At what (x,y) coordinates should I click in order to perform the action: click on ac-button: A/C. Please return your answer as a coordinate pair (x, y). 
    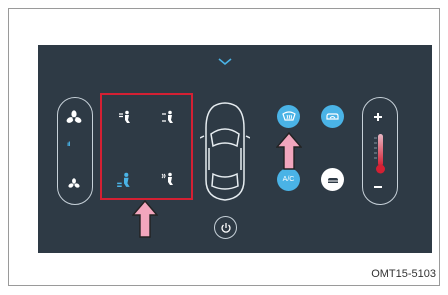
    Looking at the image, I should click on (288, 179).